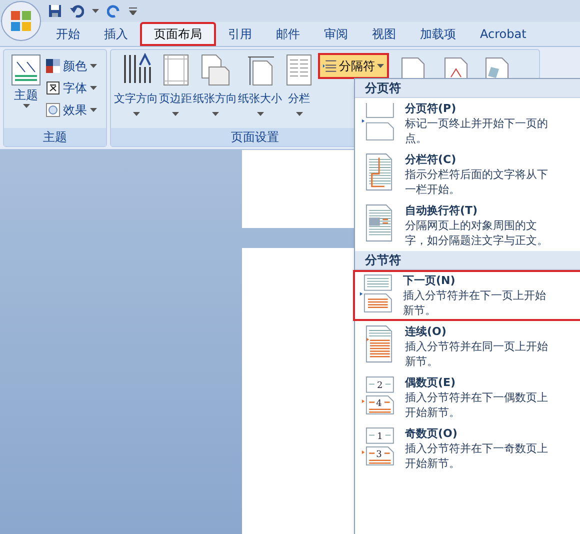  Describe the element at coordinates (380, 437) in the screenshot. I see `page-number: 1` at that location.